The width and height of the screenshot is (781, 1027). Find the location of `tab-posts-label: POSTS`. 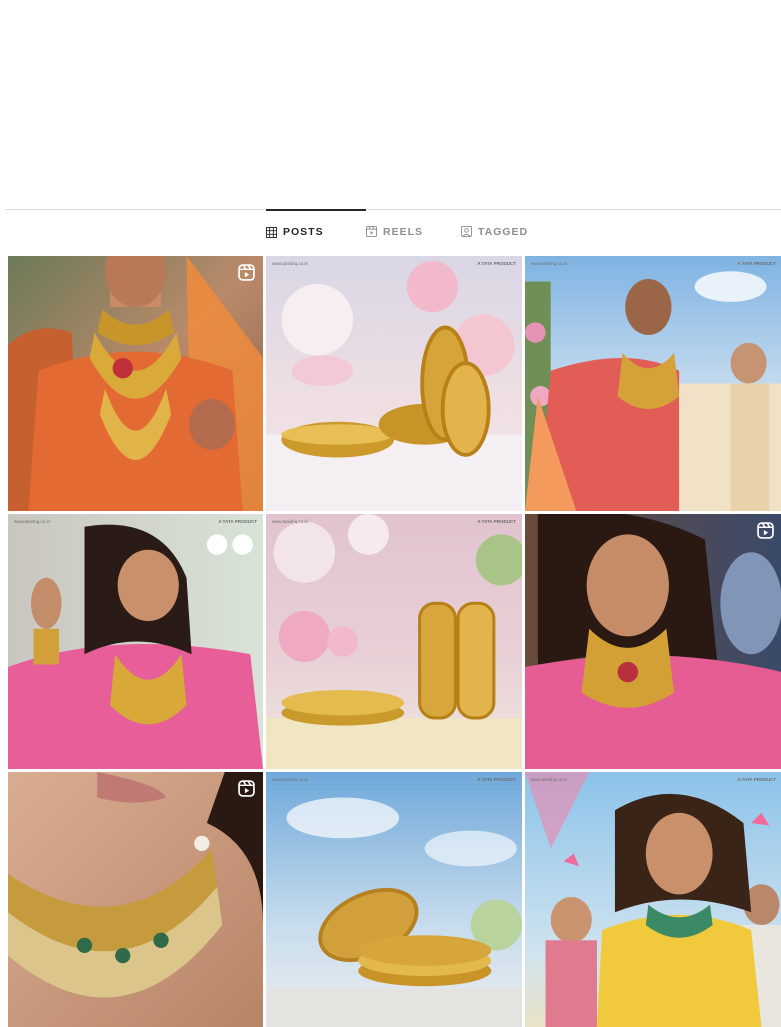

tab-posts-label: POSTS is located at coordinates (303, 232).